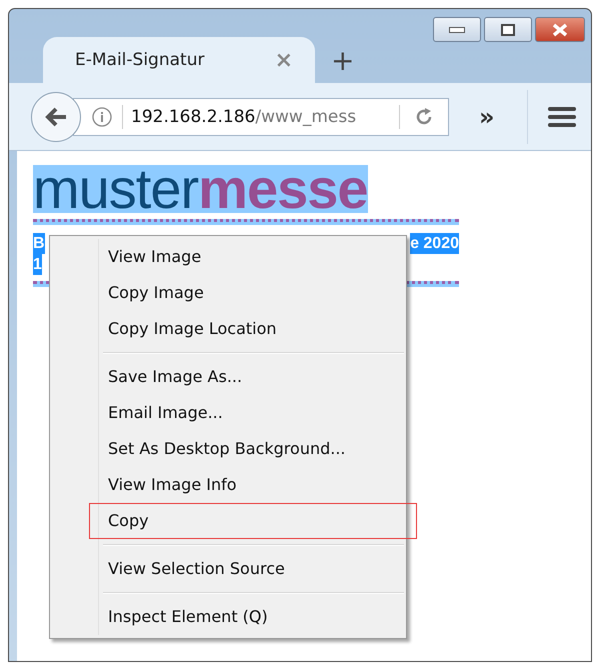 The height and width of the screenshot is (670, 599). I want to click on back-button, so click(56, 117).